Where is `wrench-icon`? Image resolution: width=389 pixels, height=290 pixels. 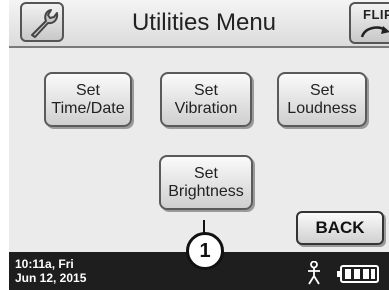 wrench-icon is located at coordinates (45, 23).